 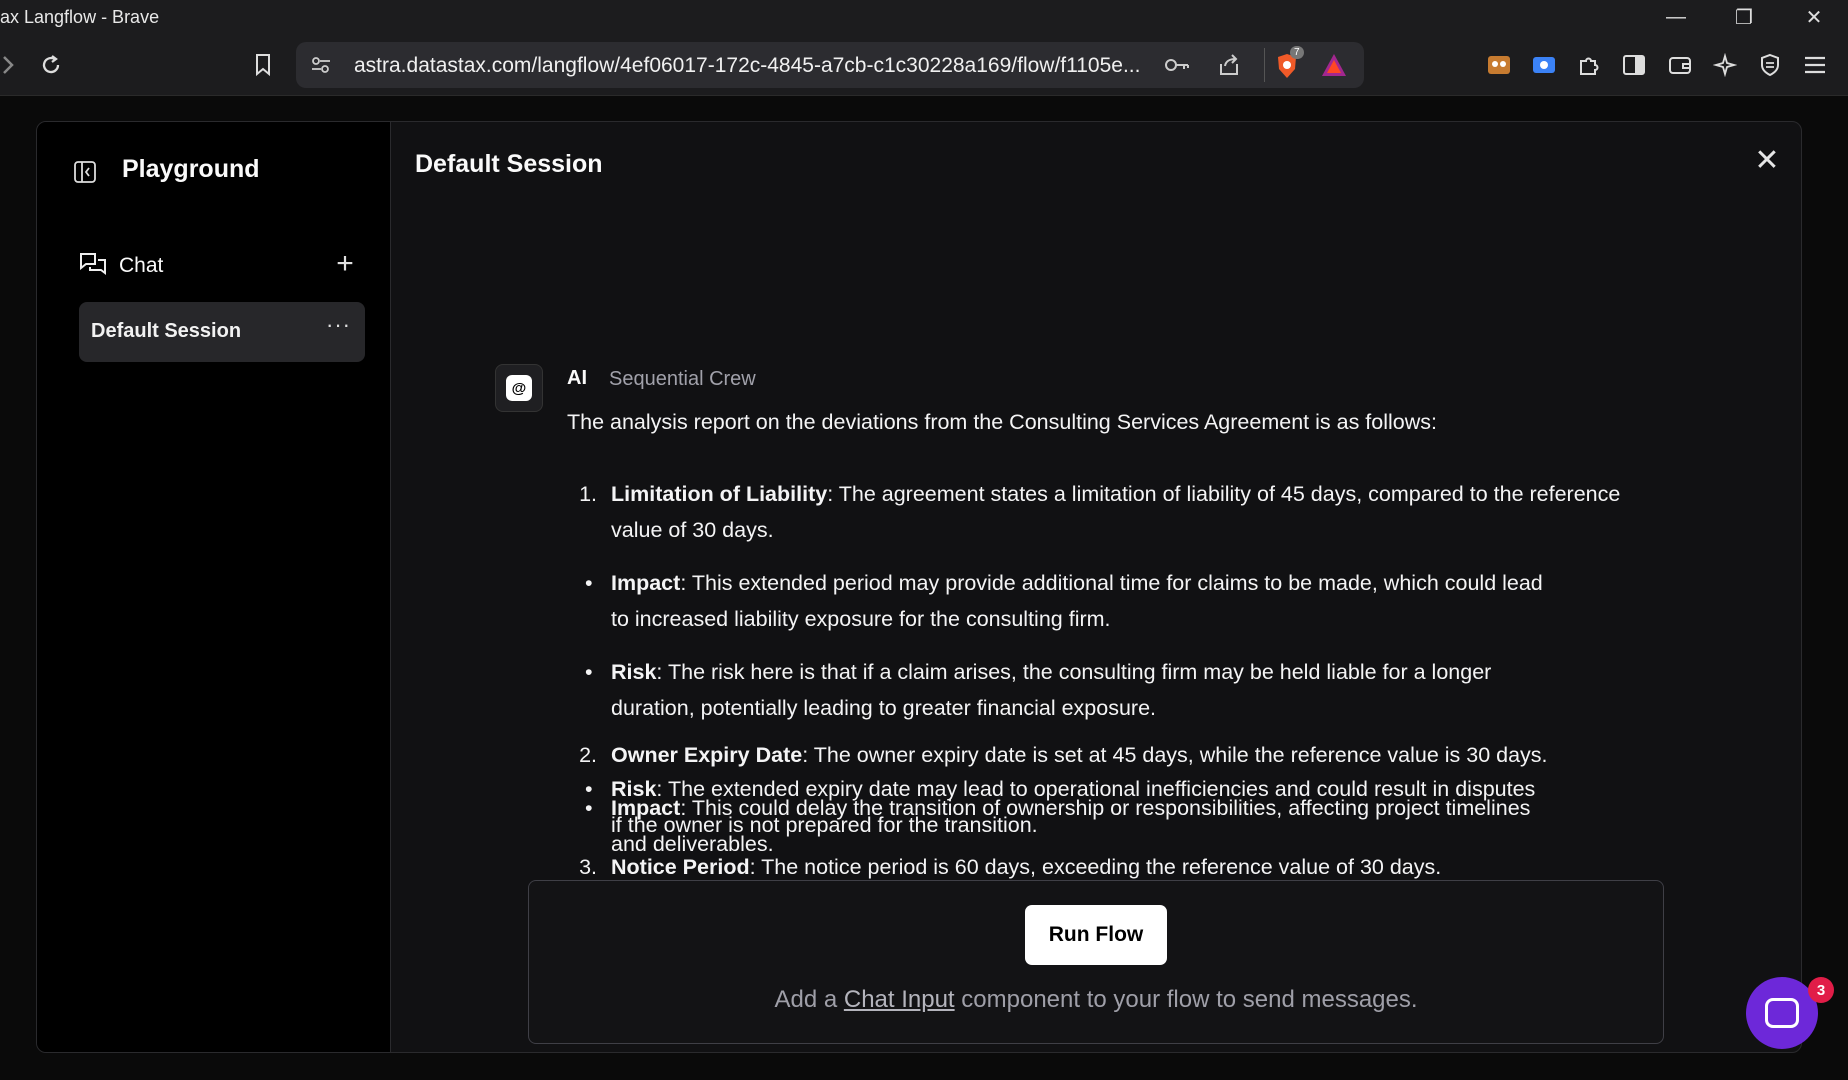 I want to click on list-number: 2., so click(x=588, y=755).